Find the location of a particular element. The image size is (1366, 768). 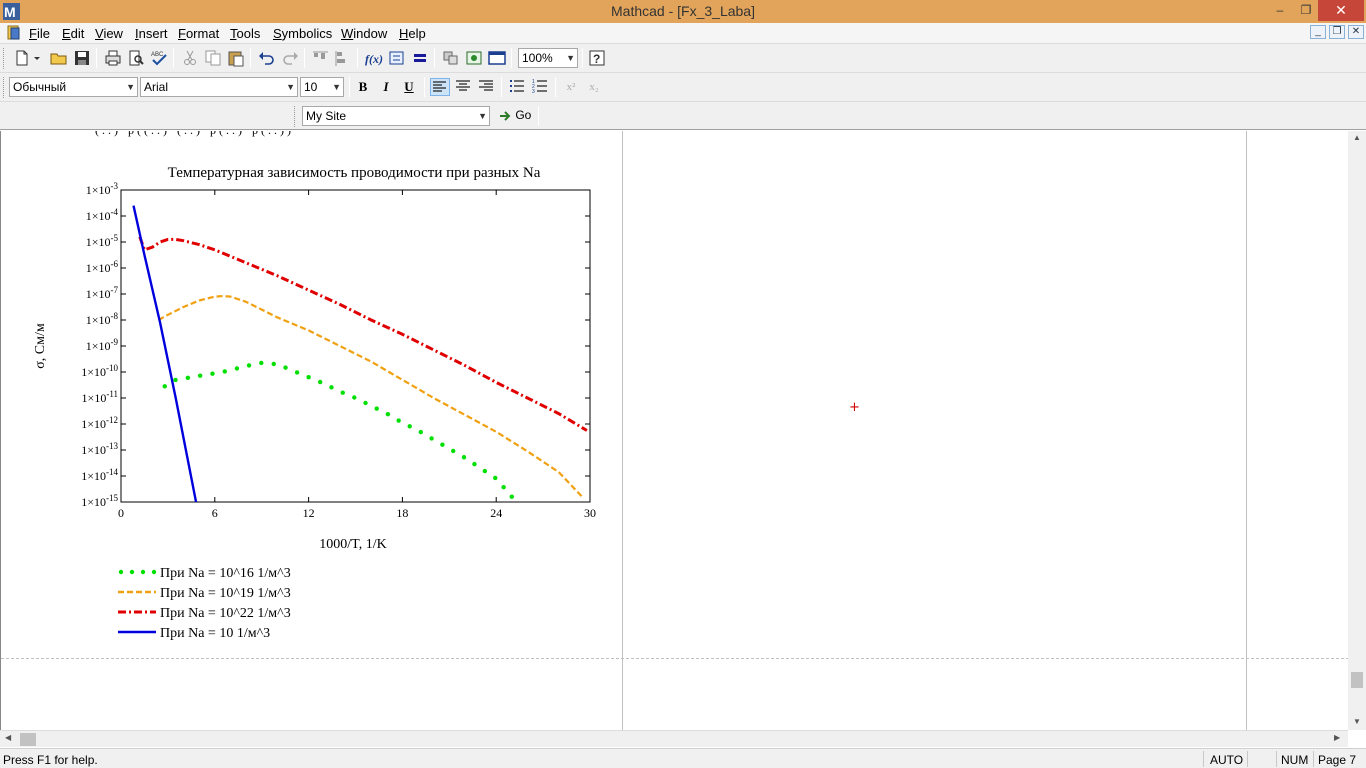

y-tick-exponent: -4 is located at coordinates (115, 212).